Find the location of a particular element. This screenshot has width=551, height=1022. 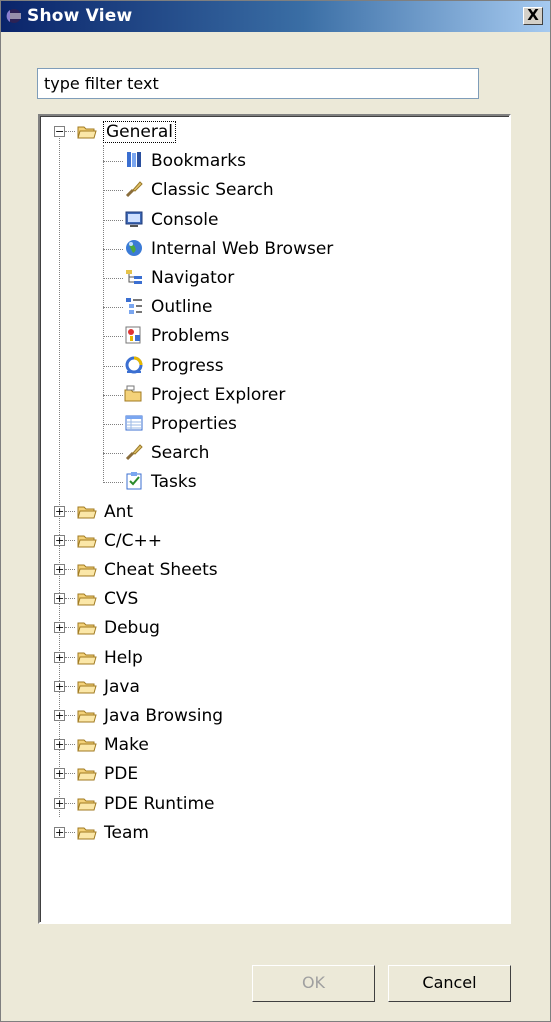

tree-item-search: Search is located at coordinates (274, 453).